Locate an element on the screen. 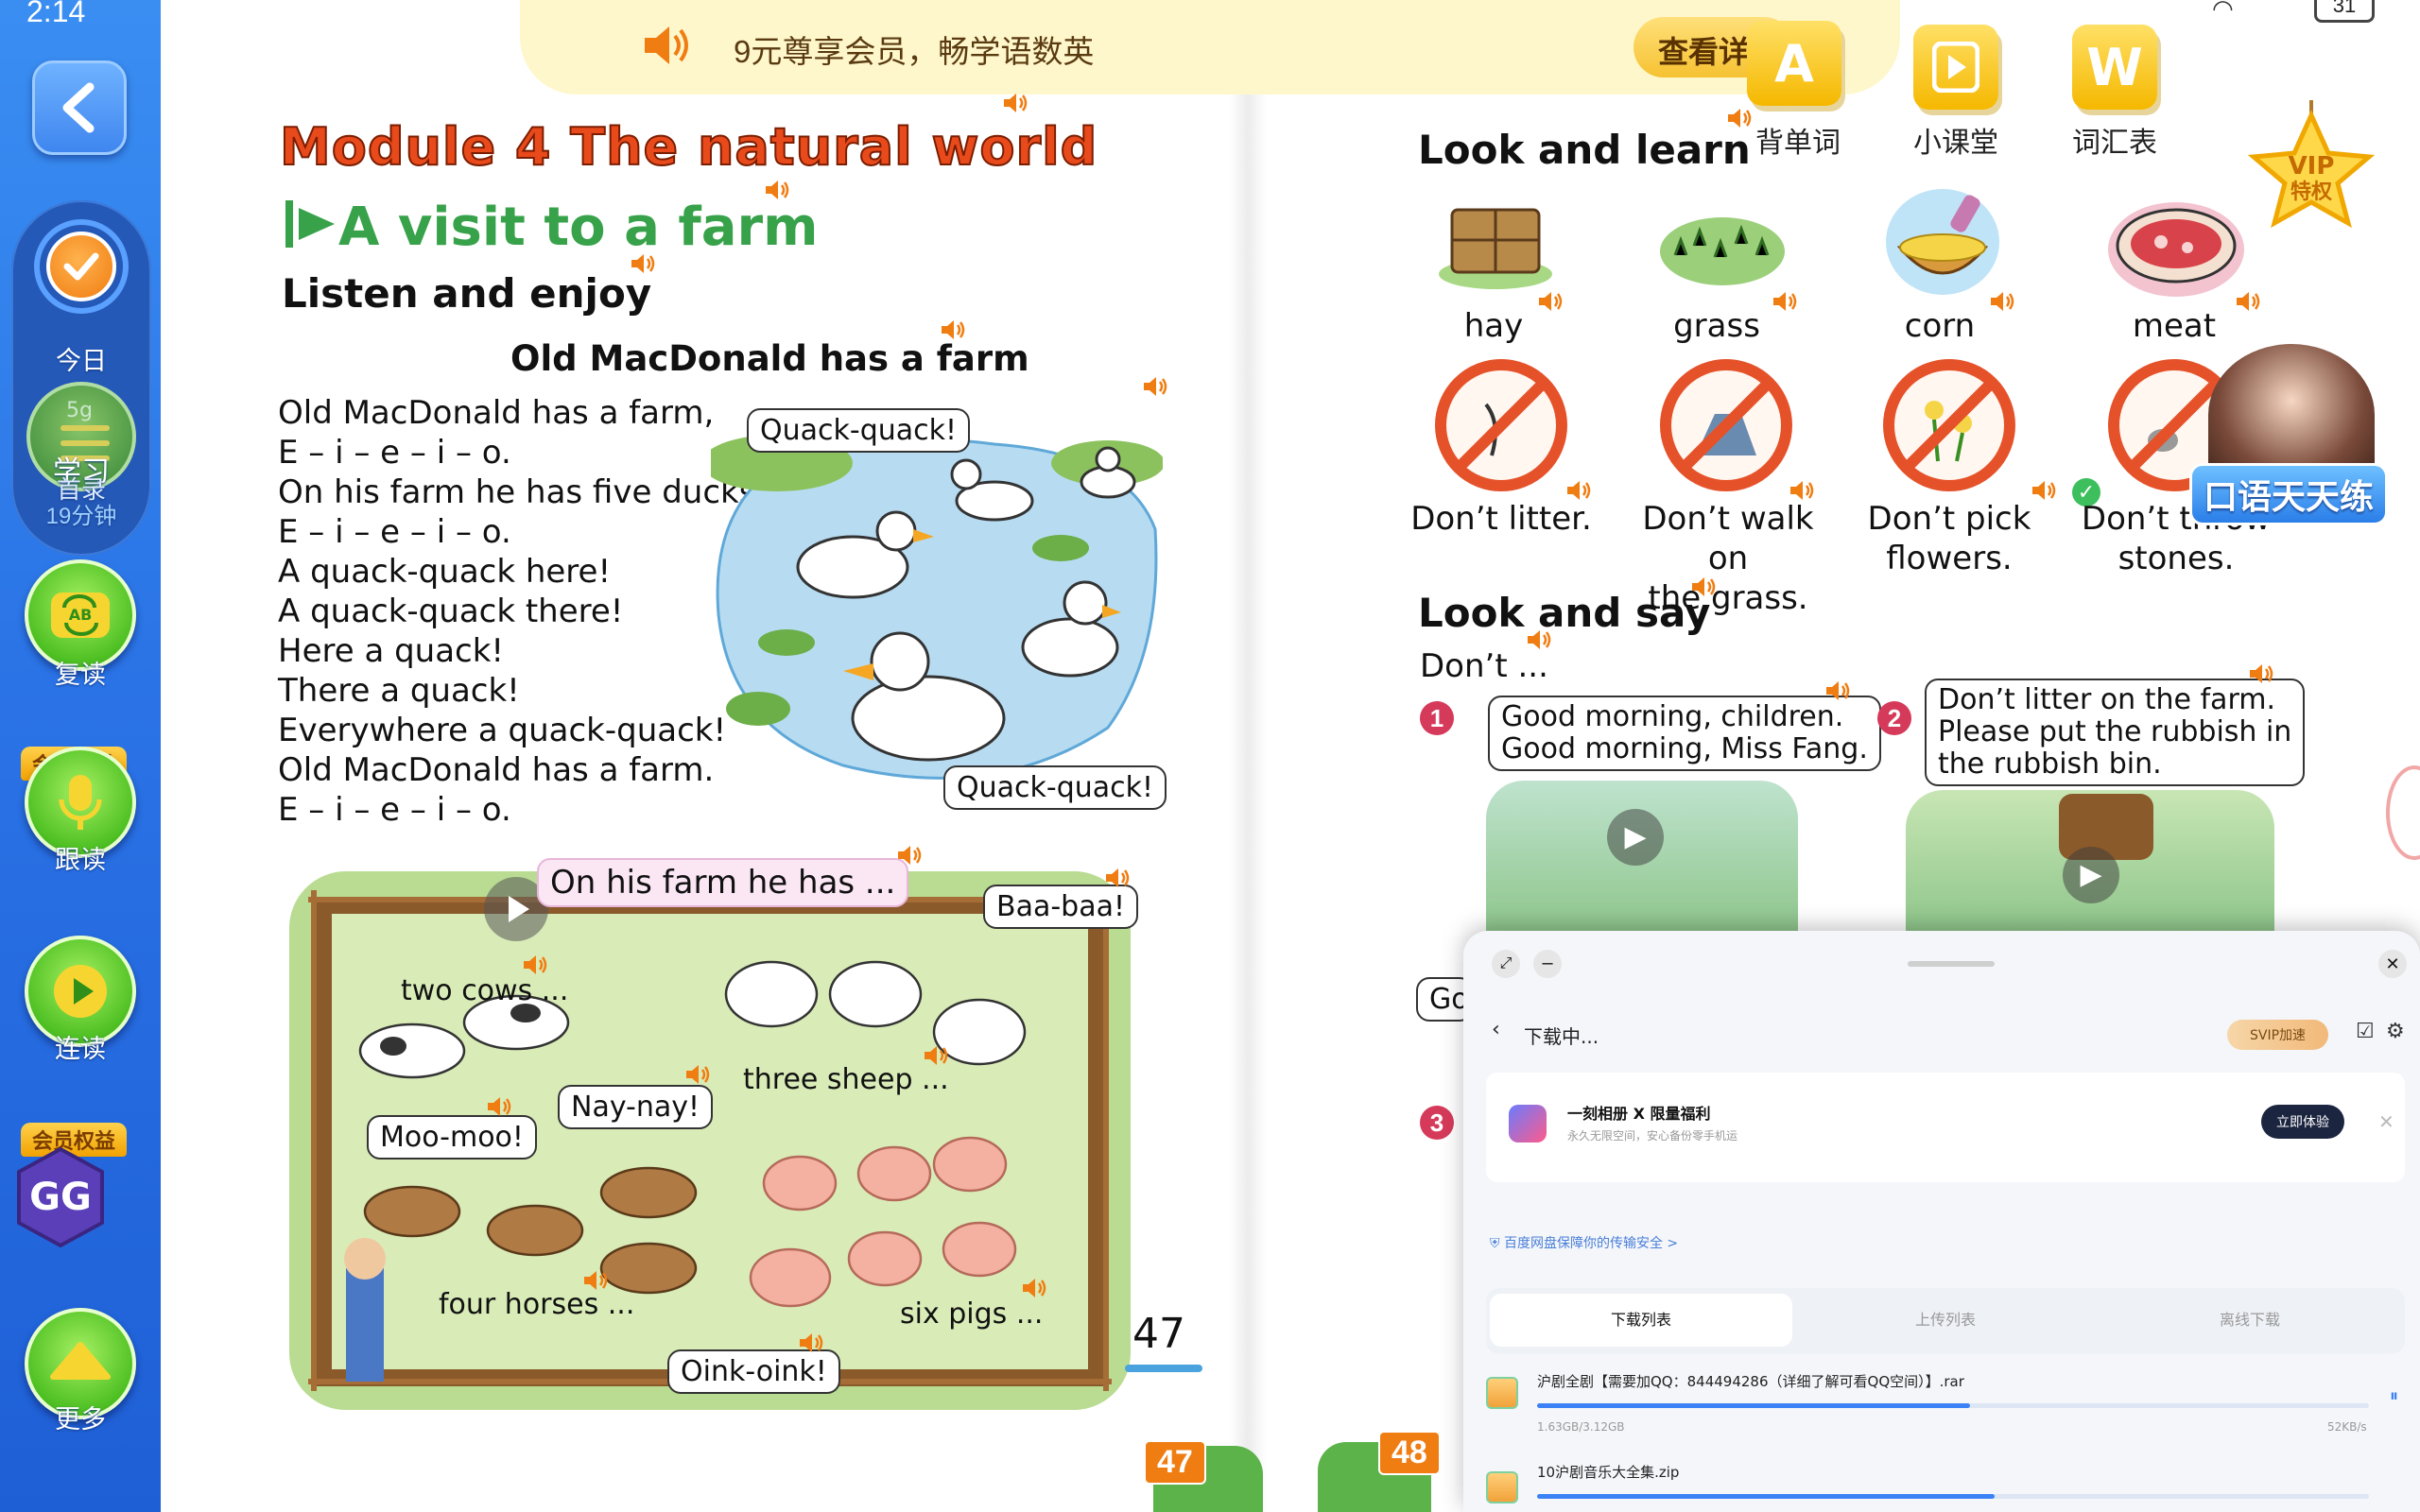 The height and width of the screenshot is (1512, 2420). sign-caption: Don’t pick flowers. is located at coordinates (1949, 538).